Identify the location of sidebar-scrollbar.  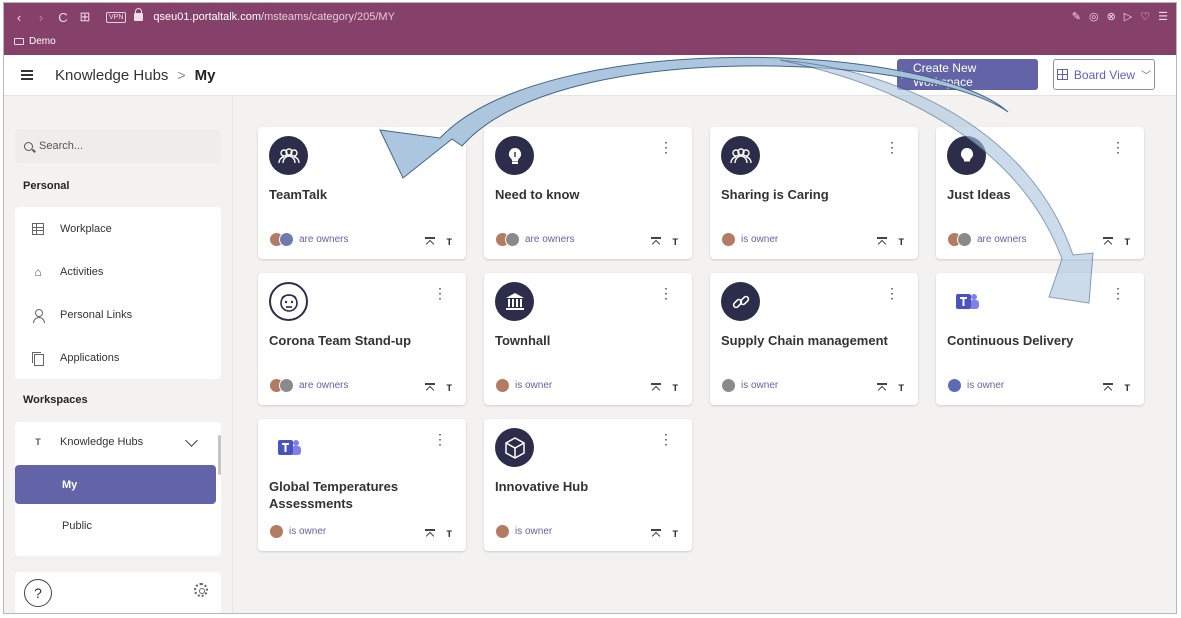
(219, 487).